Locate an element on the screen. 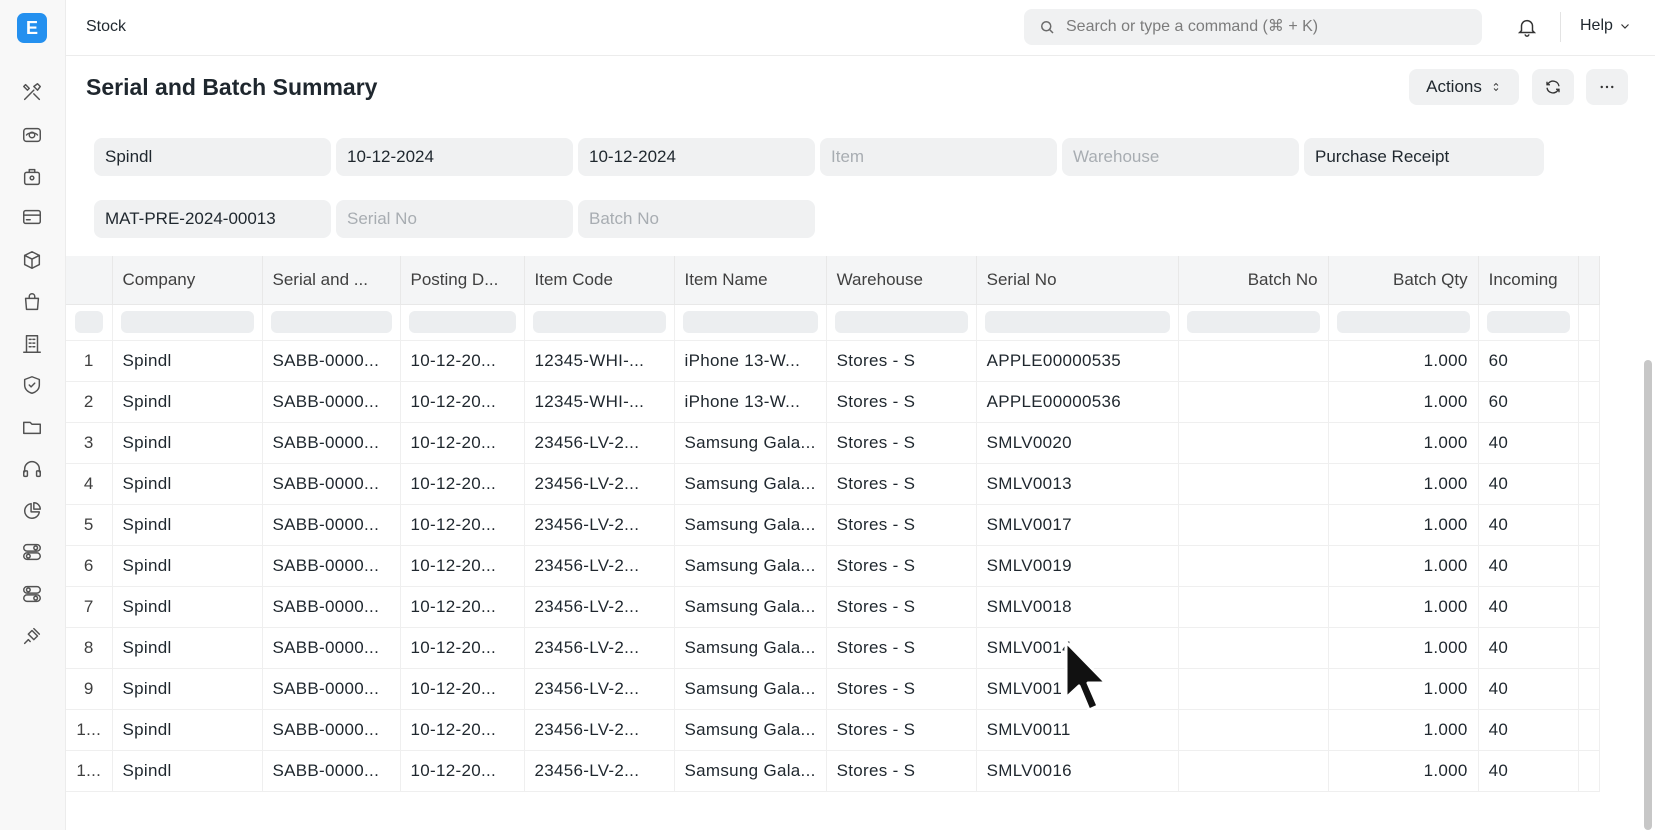  serial-no-cell: SMLV0019 is located at coordinates (1077, 566).